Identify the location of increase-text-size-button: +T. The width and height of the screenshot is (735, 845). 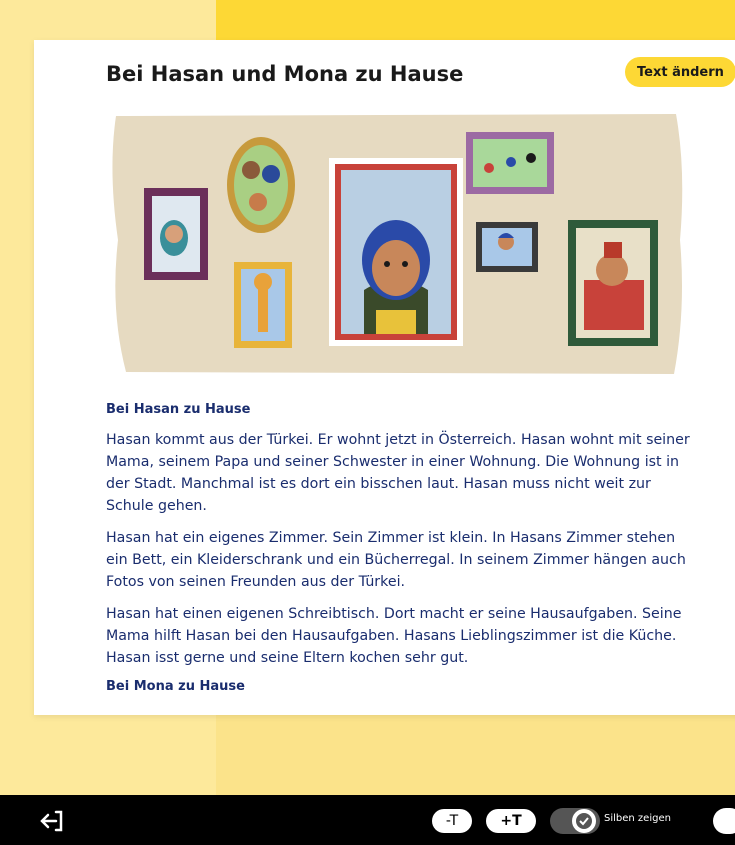
(511, 821).